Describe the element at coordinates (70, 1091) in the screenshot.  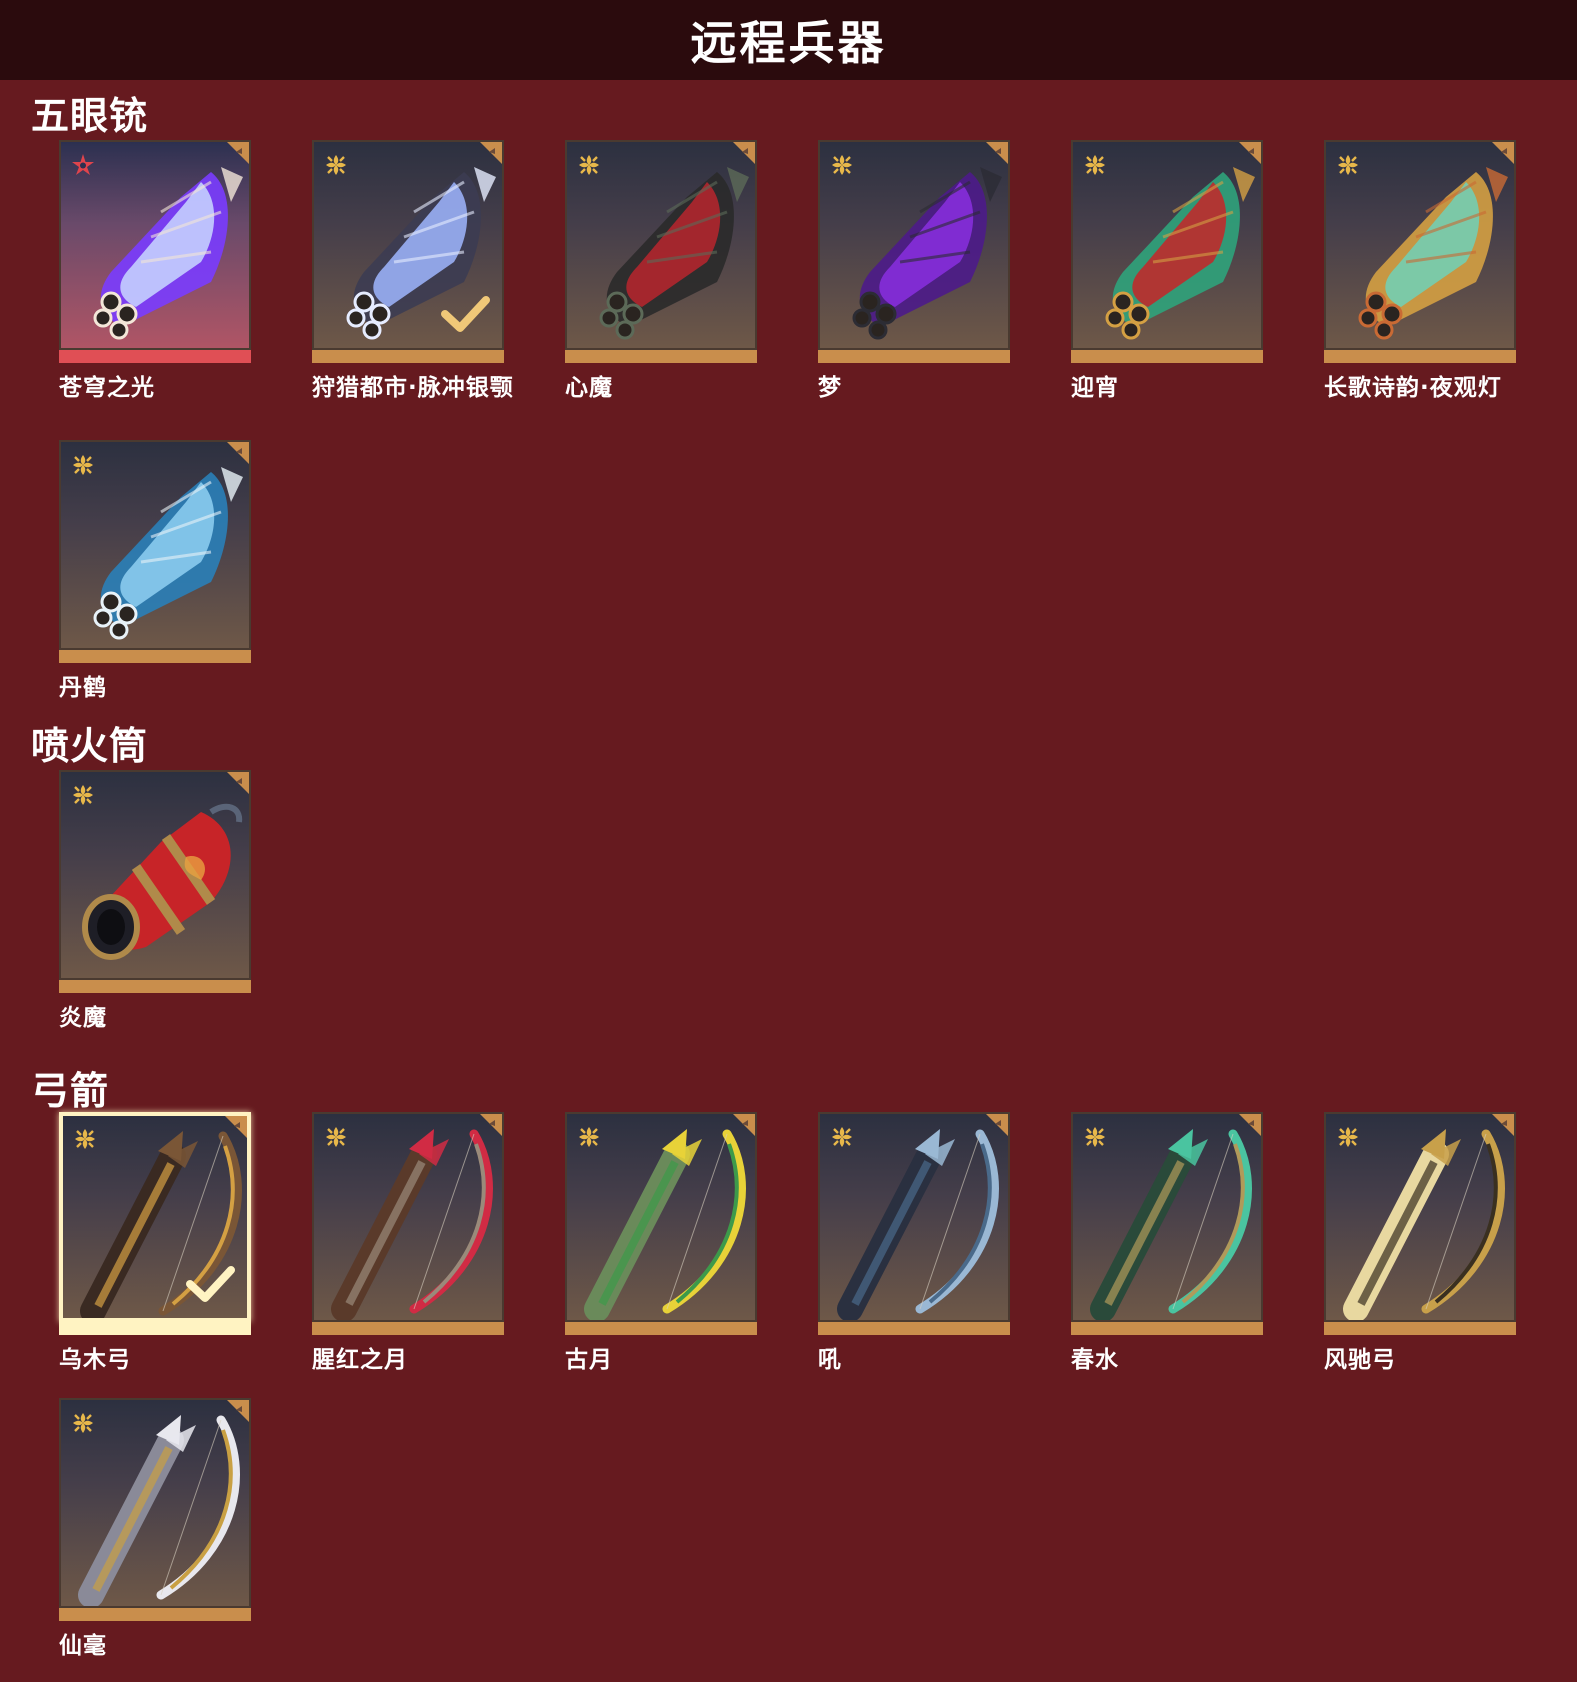
I see `section-title: 弓箭` at that location.